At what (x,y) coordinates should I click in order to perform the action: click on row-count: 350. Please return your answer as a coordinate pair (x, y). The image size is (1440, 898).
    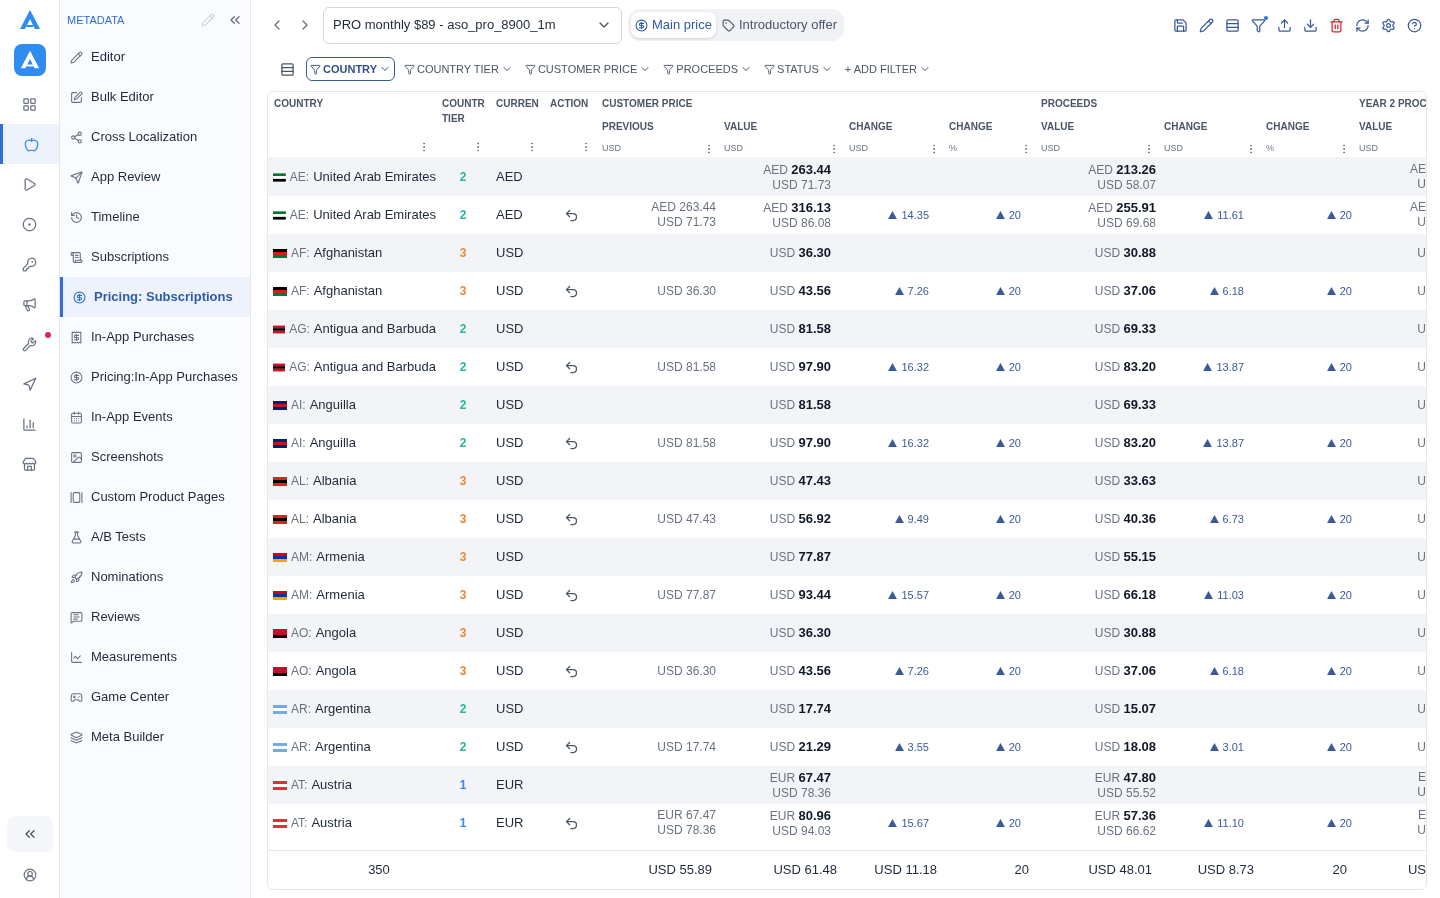
    Looking at the image, I should click on (379, 870).